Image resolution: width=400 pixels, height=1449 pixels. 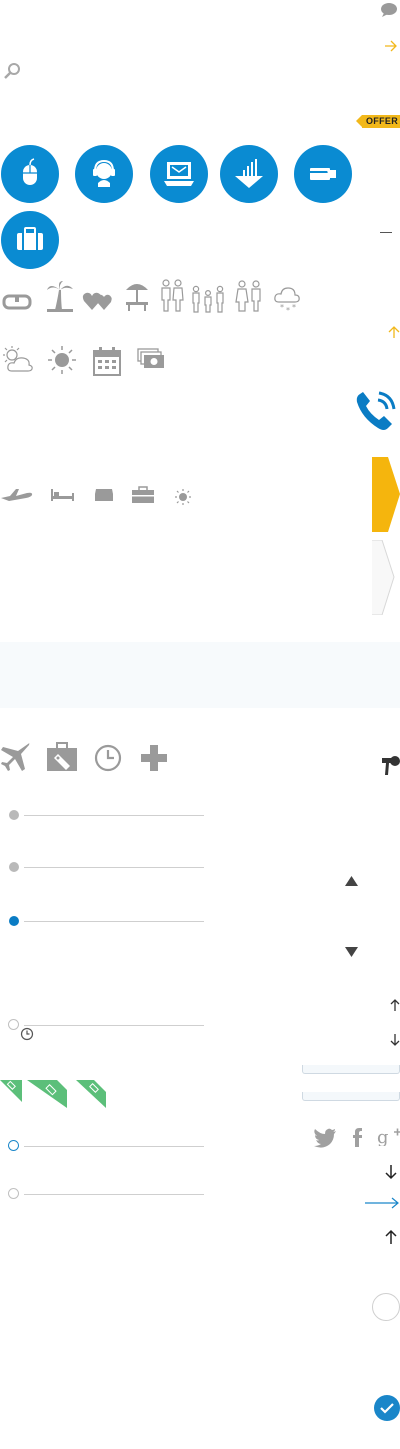 I want to click on first-aid-kit-icon, so click(x=143, y=494).